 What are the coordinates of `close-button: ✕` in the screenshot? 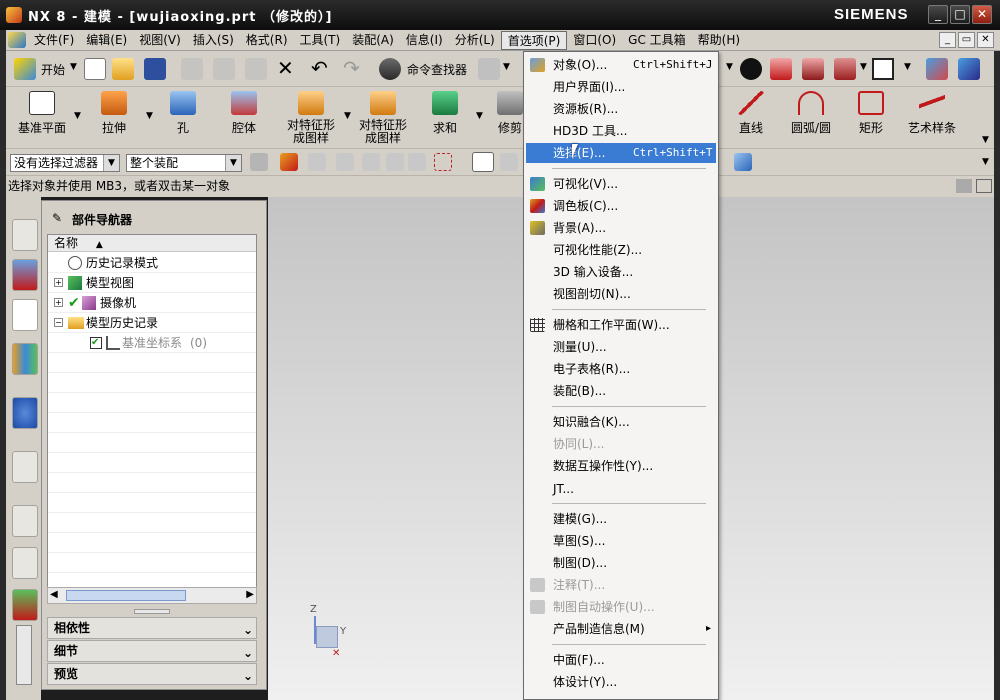 It's located at (982, 14).